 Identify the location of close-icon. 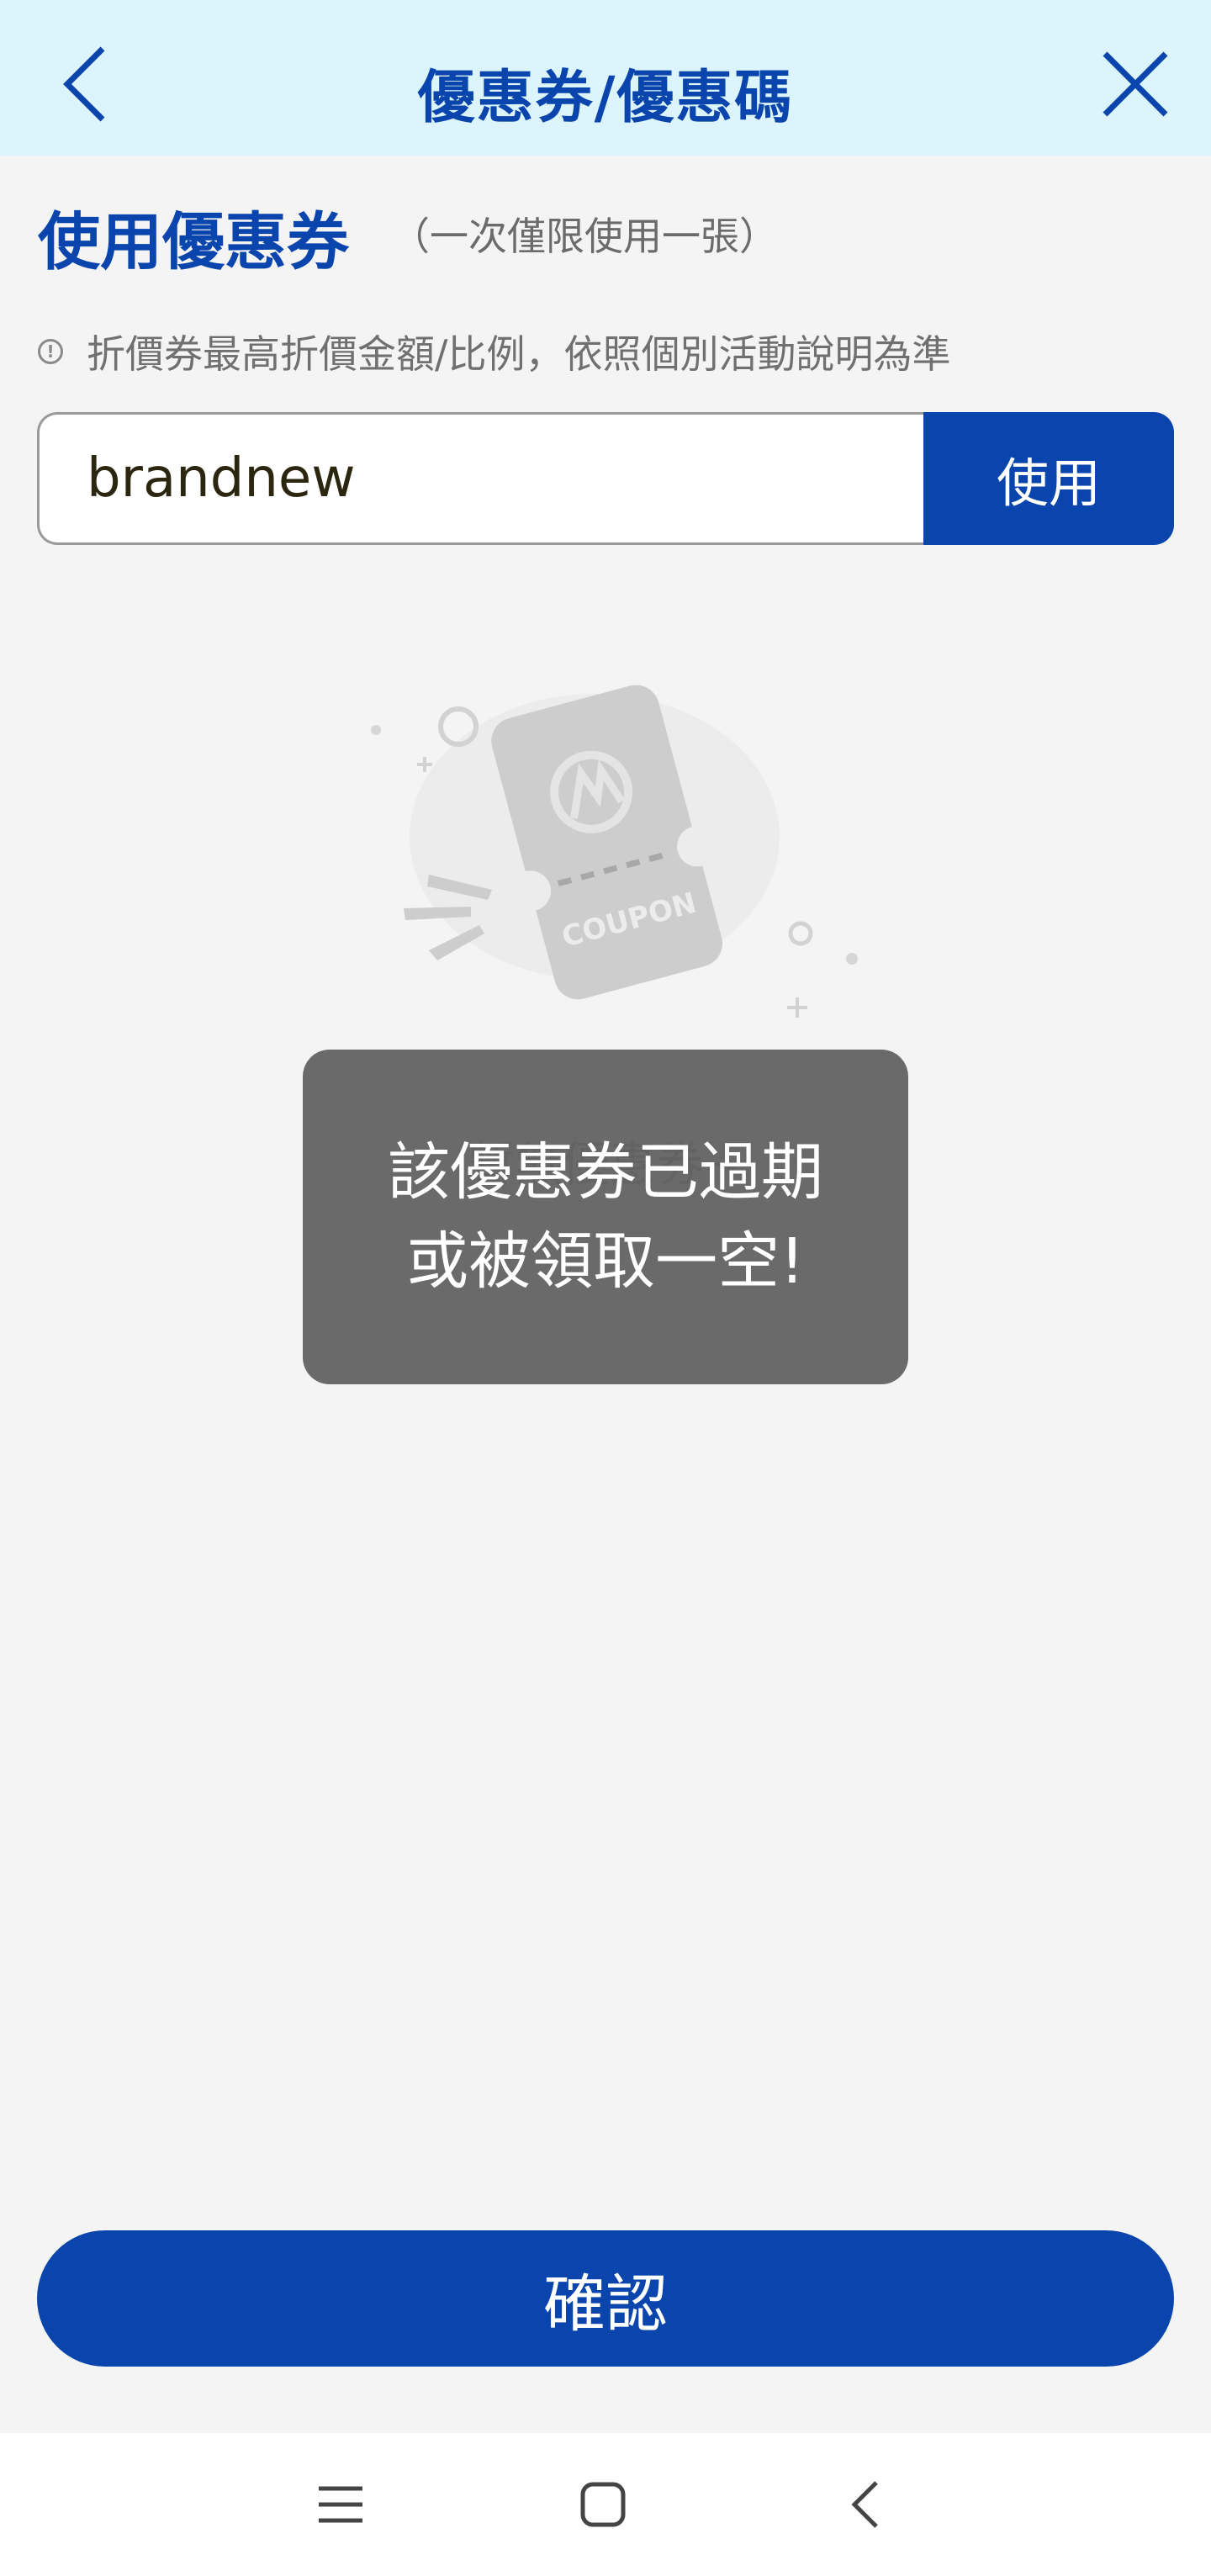
(1135, 84).